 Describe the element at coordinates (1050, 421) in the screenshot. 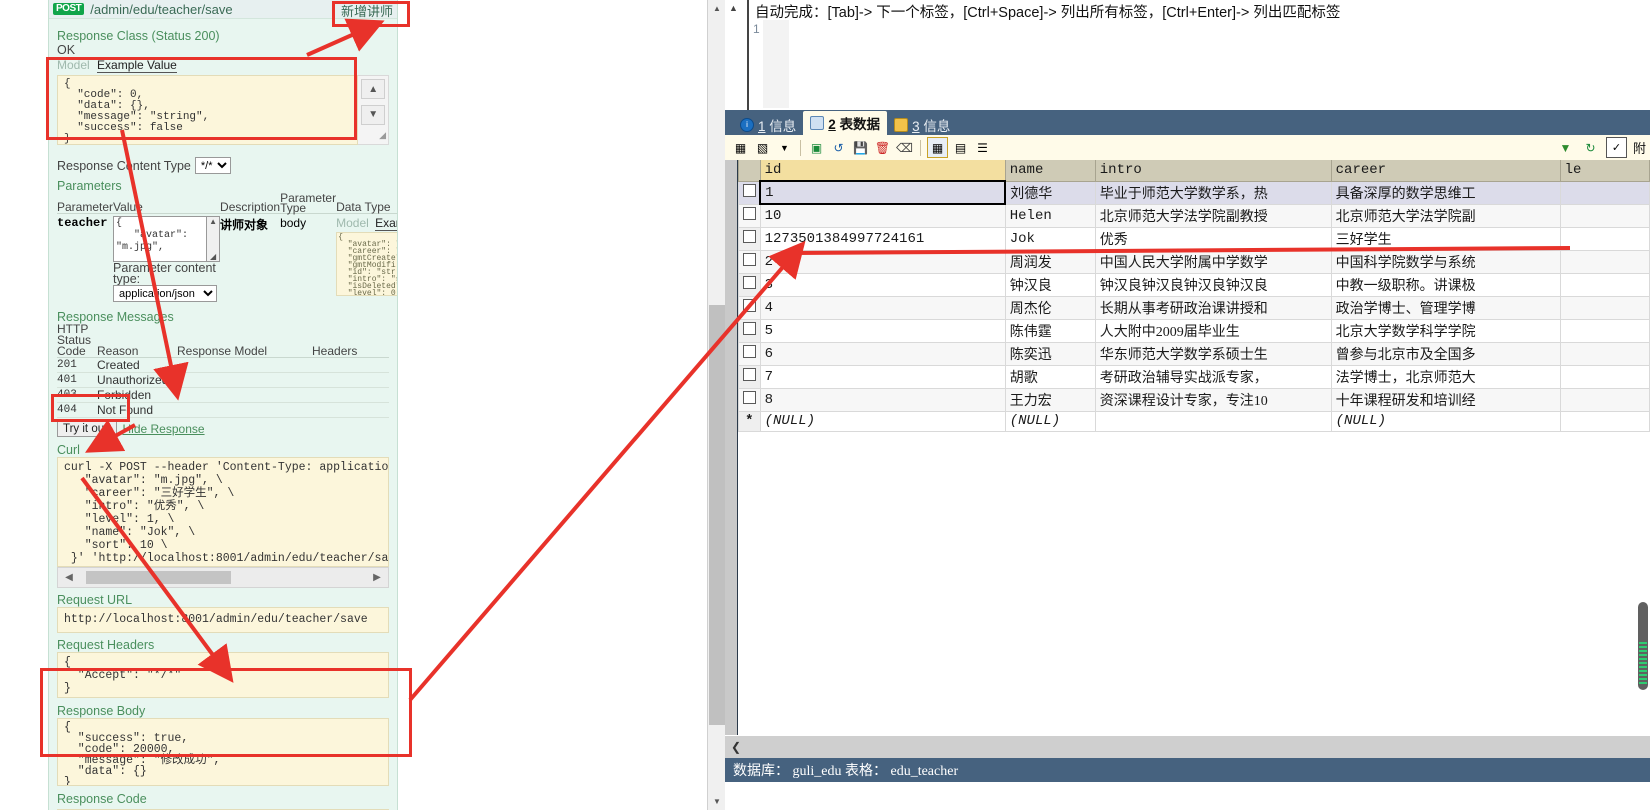

I see `cell-name-null: (NULL)` at that location.